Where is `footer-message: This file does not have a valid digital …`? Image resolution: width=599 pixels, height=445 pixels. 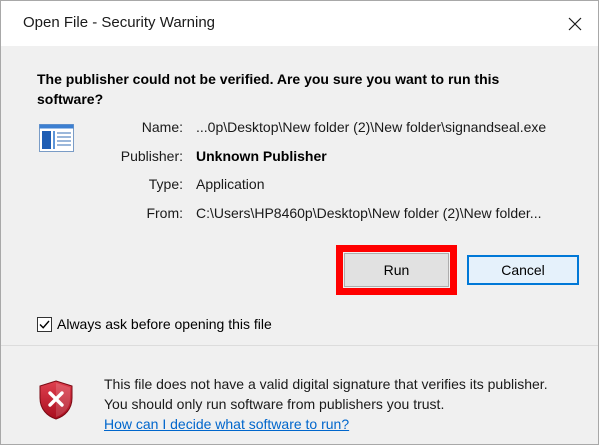
footer-message: This file does not have a valid digital … is located at coordinates (339, 404).